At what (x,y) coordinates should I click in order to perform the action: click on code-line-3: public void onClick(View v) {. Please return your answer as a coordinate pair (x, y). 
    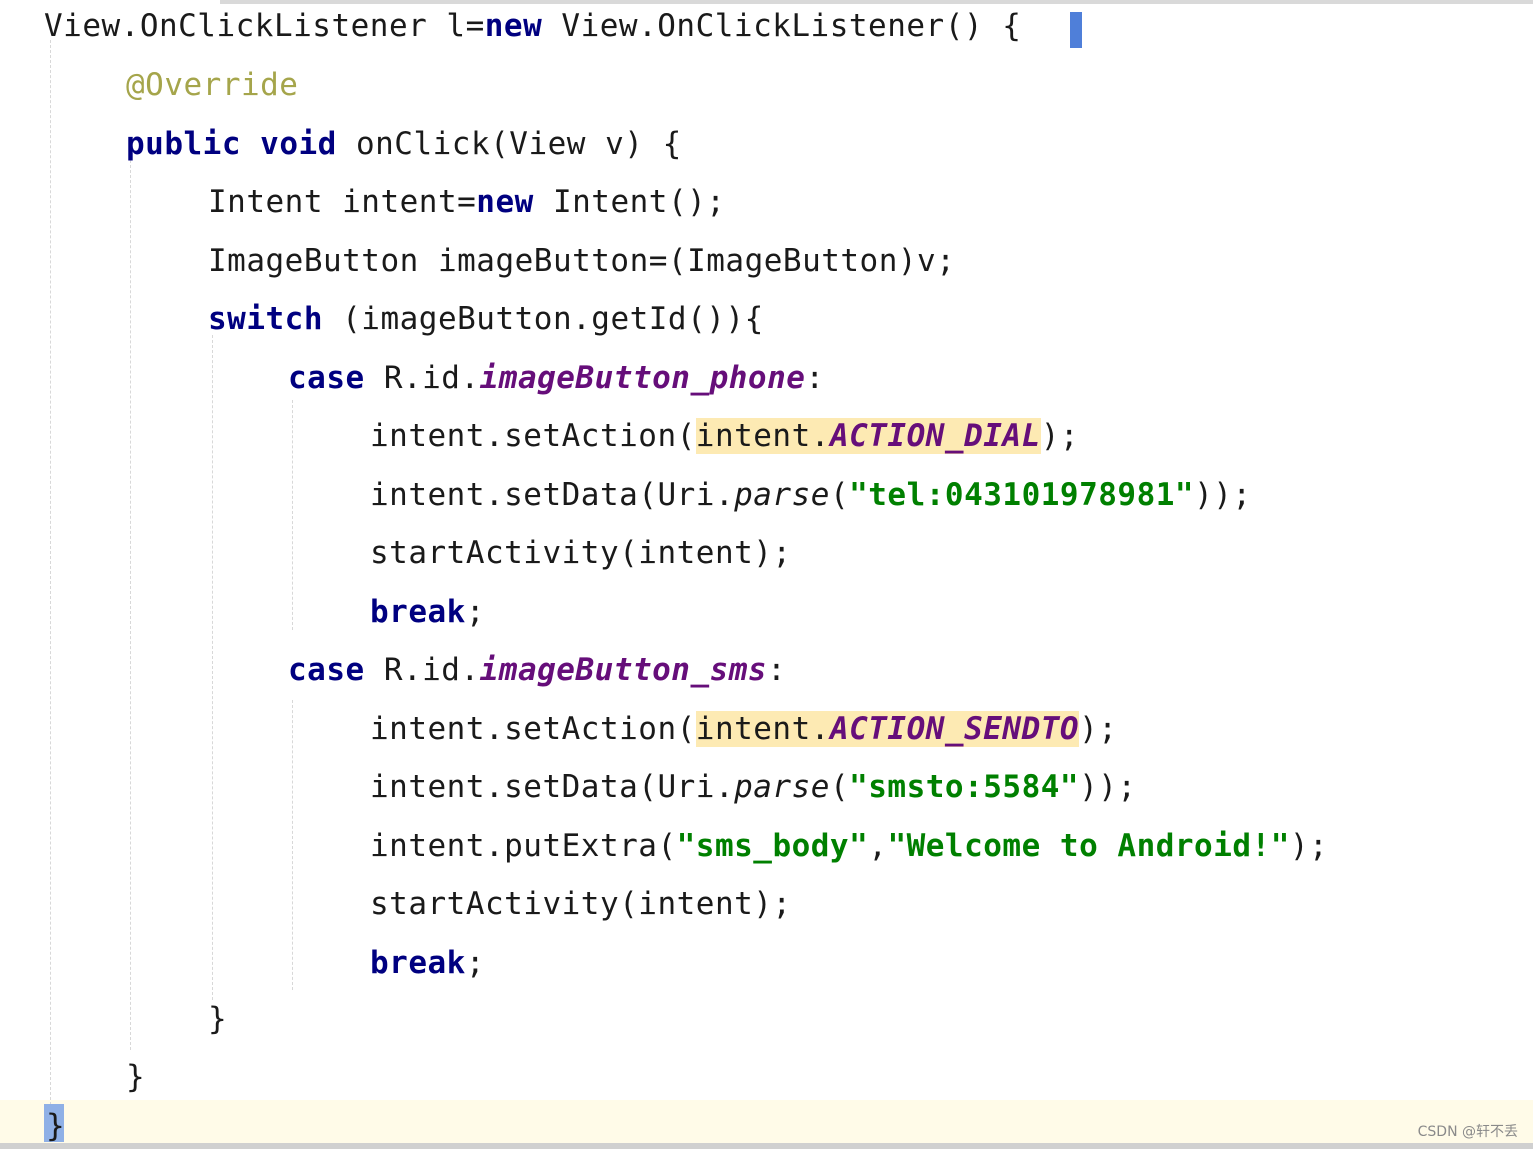
    Looking at the image, I should click on (404, 144).